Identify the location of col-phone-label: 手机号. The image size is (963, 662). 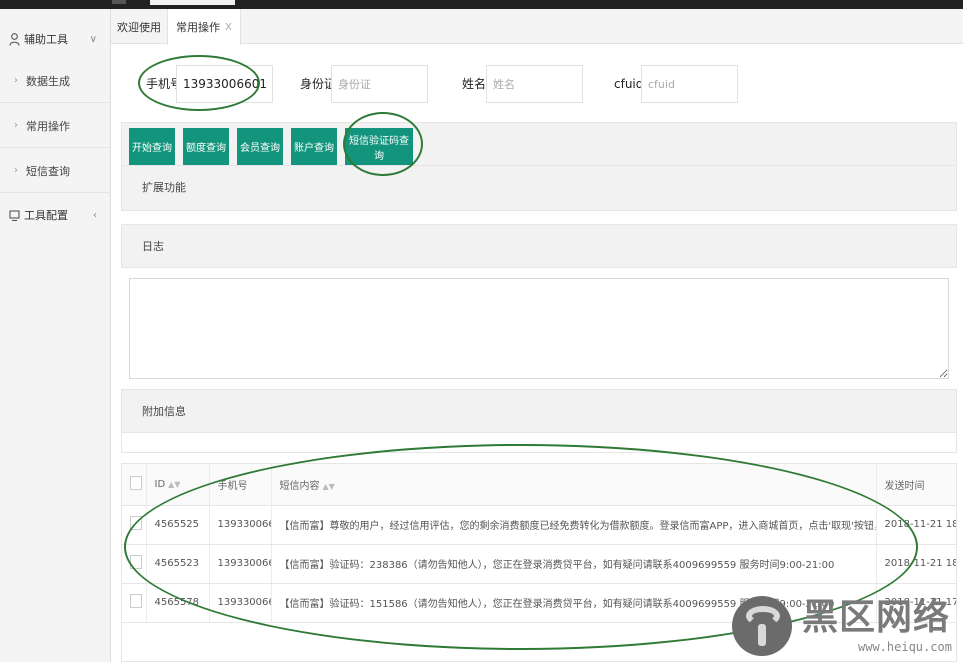
(232, 486).